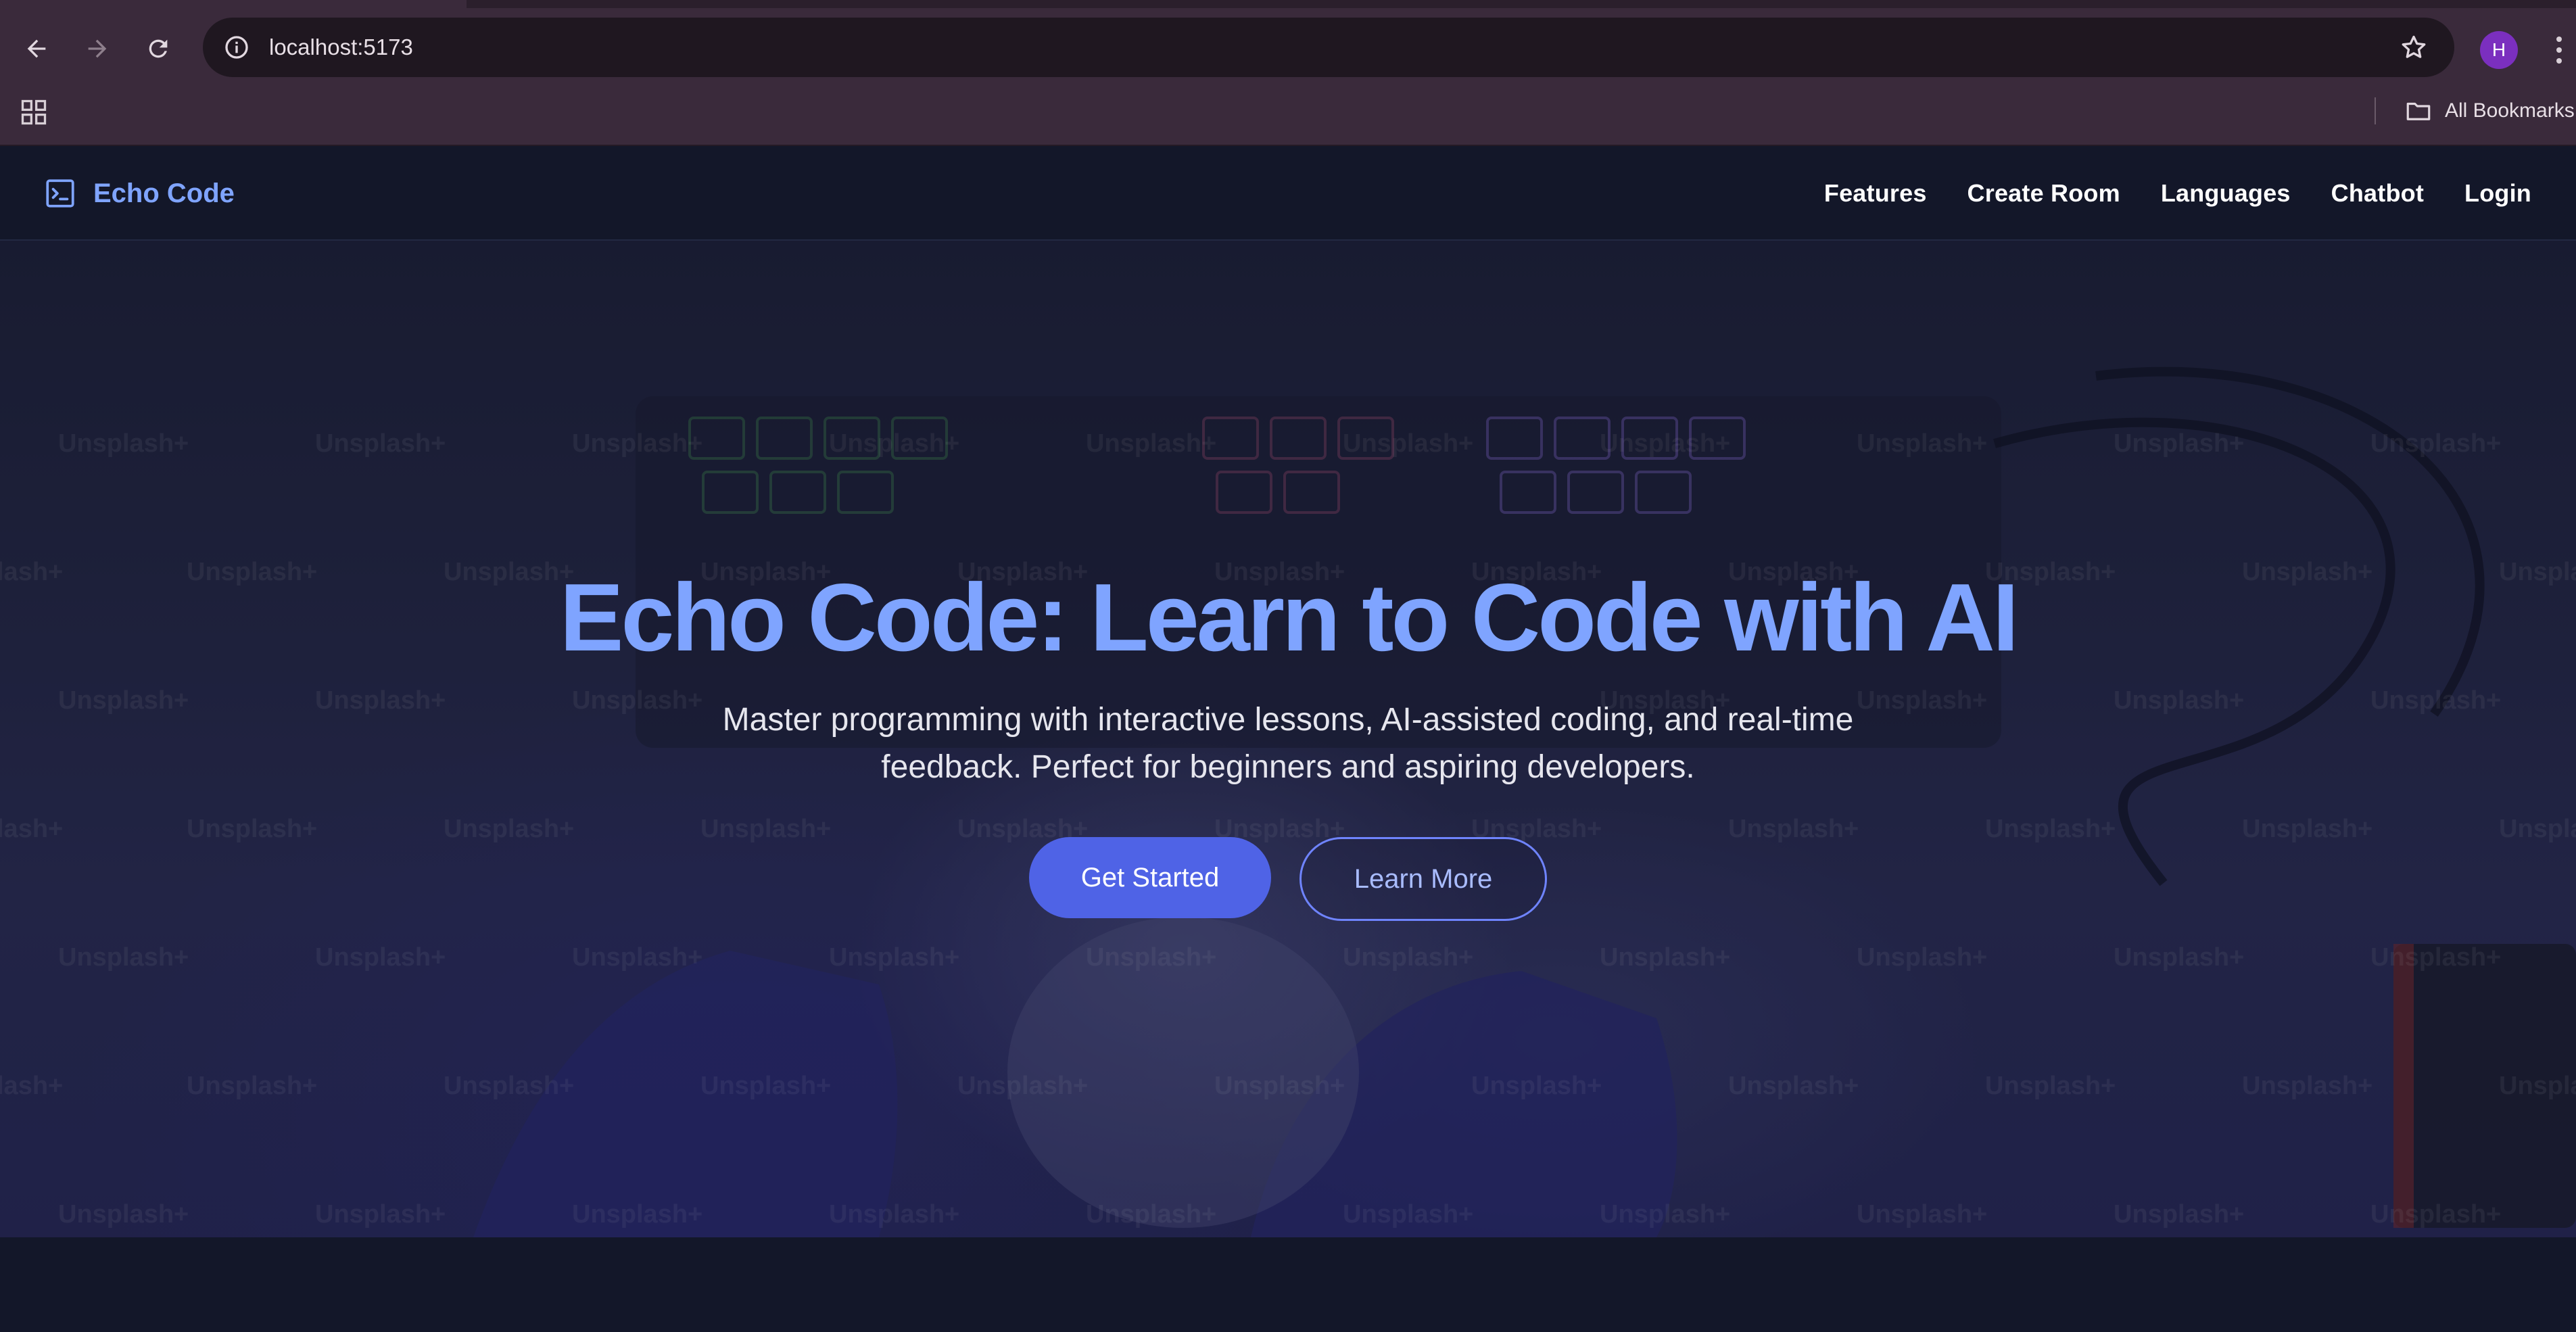  Describe the element at coordinates (1289, 617) in the screenshot. I see `hero-title: Echo Code: Learn to Code with AI` at that location.